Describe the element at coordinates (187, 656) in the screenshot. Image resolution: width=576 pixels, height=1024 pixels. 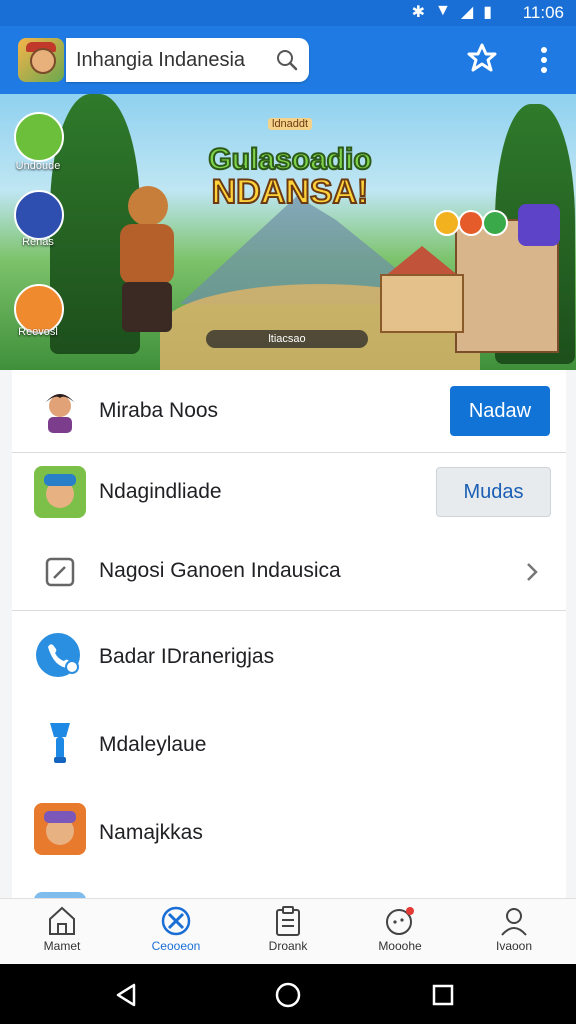
I see `list-item-label: Badar IDranerigjas` at that location.